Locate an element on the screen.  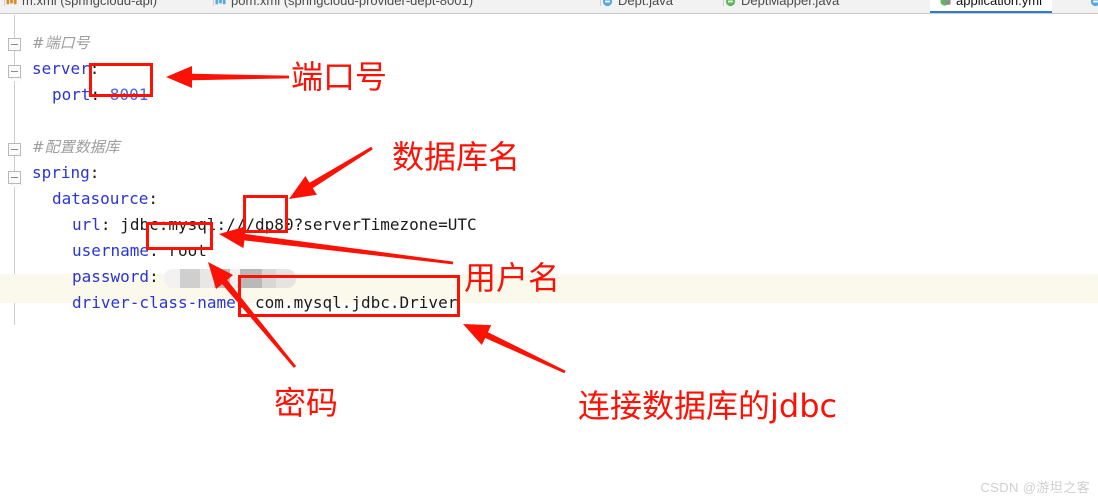
editor-tab-m-xml-springcloud-api: m.xml (springcloud-api) is located at coordinates (83, 6).